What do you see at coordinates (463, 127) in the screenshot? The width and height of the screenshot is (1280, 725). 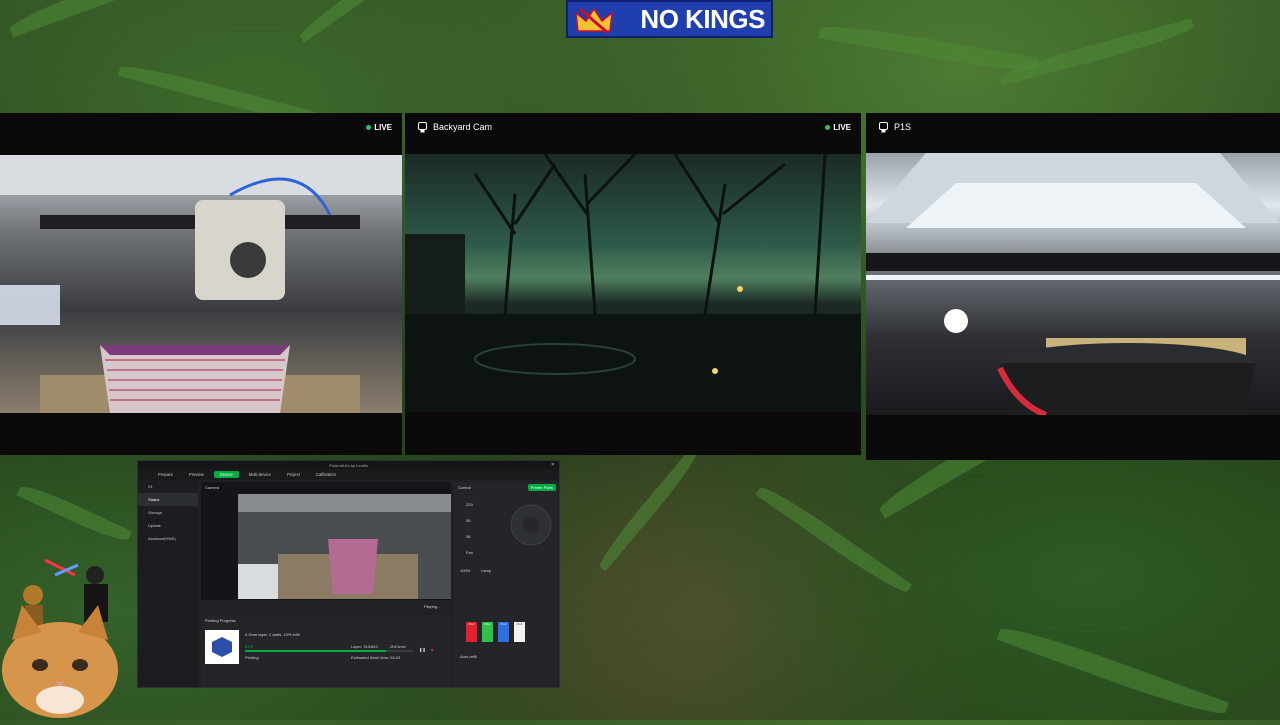 I see `camera-title: Backyard Cam` at bounding box center [463, 127].